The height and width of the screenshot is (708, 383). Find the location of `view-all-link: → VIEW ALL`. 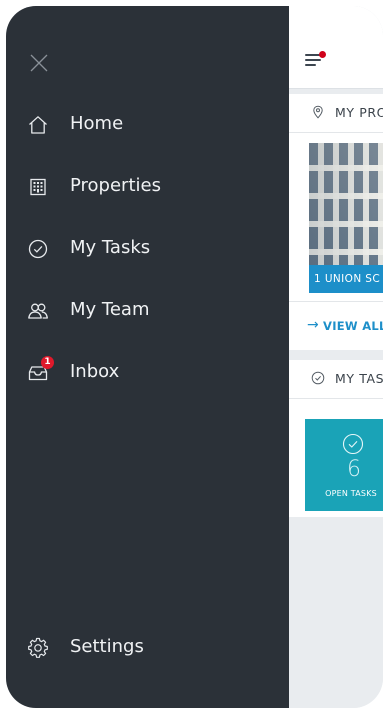

view-all-link: → VIEW ALL is located at coordinates (336, 325).